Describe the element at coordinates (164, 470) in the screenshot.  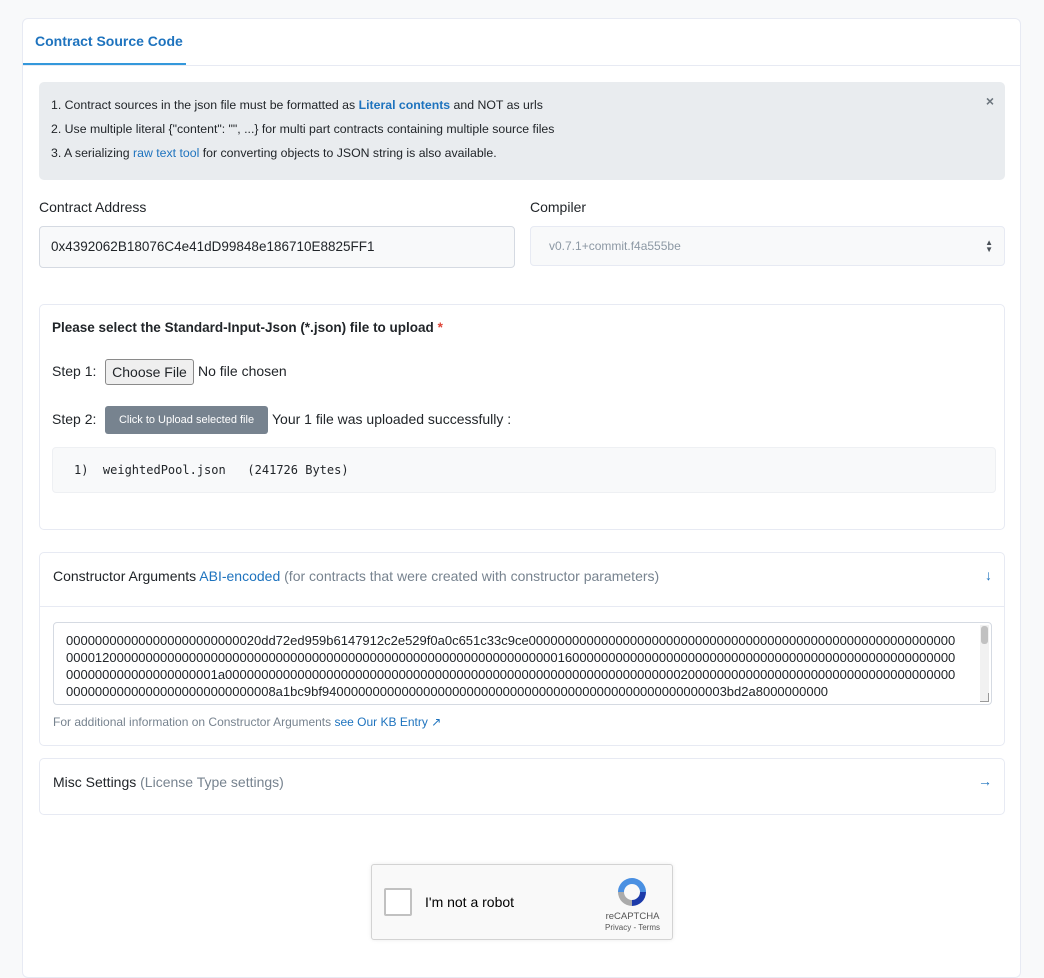
I see `file-name: weightedPool.json` at that location.